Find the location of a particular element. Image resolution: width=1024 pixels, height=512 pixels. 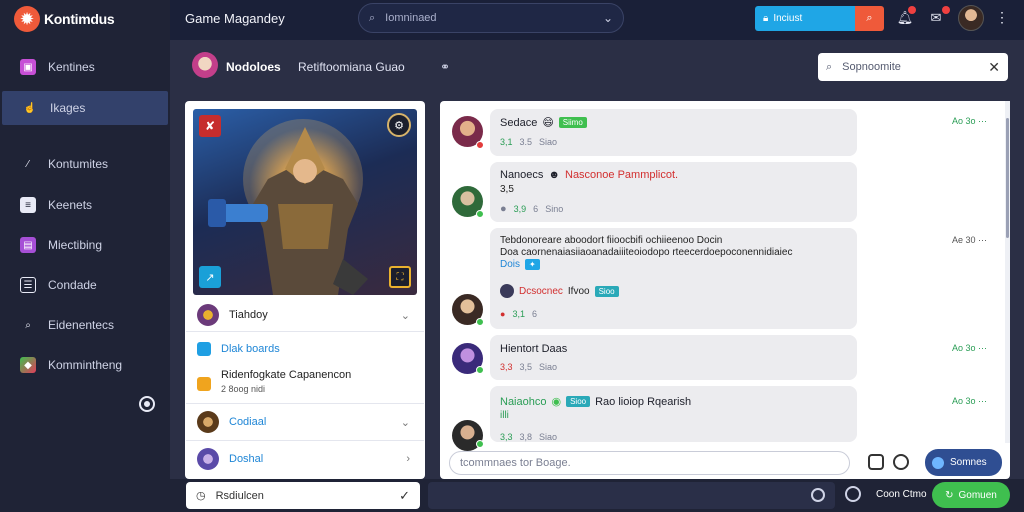

message-header: Naiaohco ◉ Sioo Rao lioiop Rqearish is located at coordinates (595, 402).